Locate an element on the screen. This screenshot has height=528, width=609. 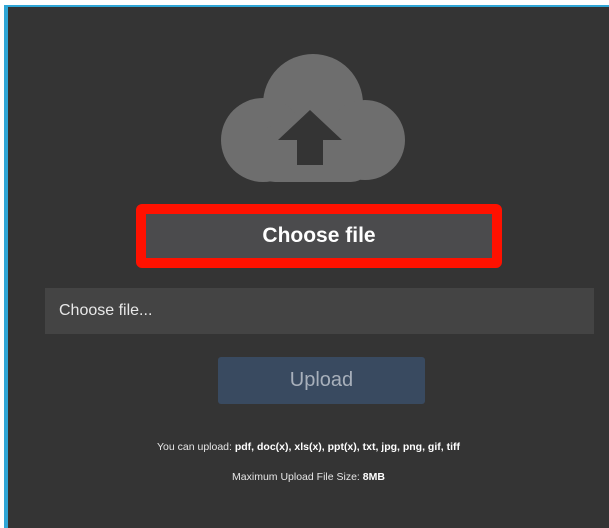
max-size-value: 8MB is located at coordinates (373, 477).